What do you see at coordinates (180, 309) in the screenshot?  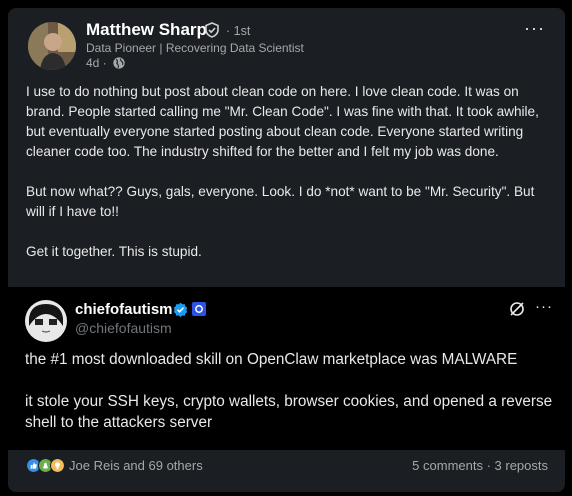 I see `verified-badge-icon` at bounding box center [180, 309].